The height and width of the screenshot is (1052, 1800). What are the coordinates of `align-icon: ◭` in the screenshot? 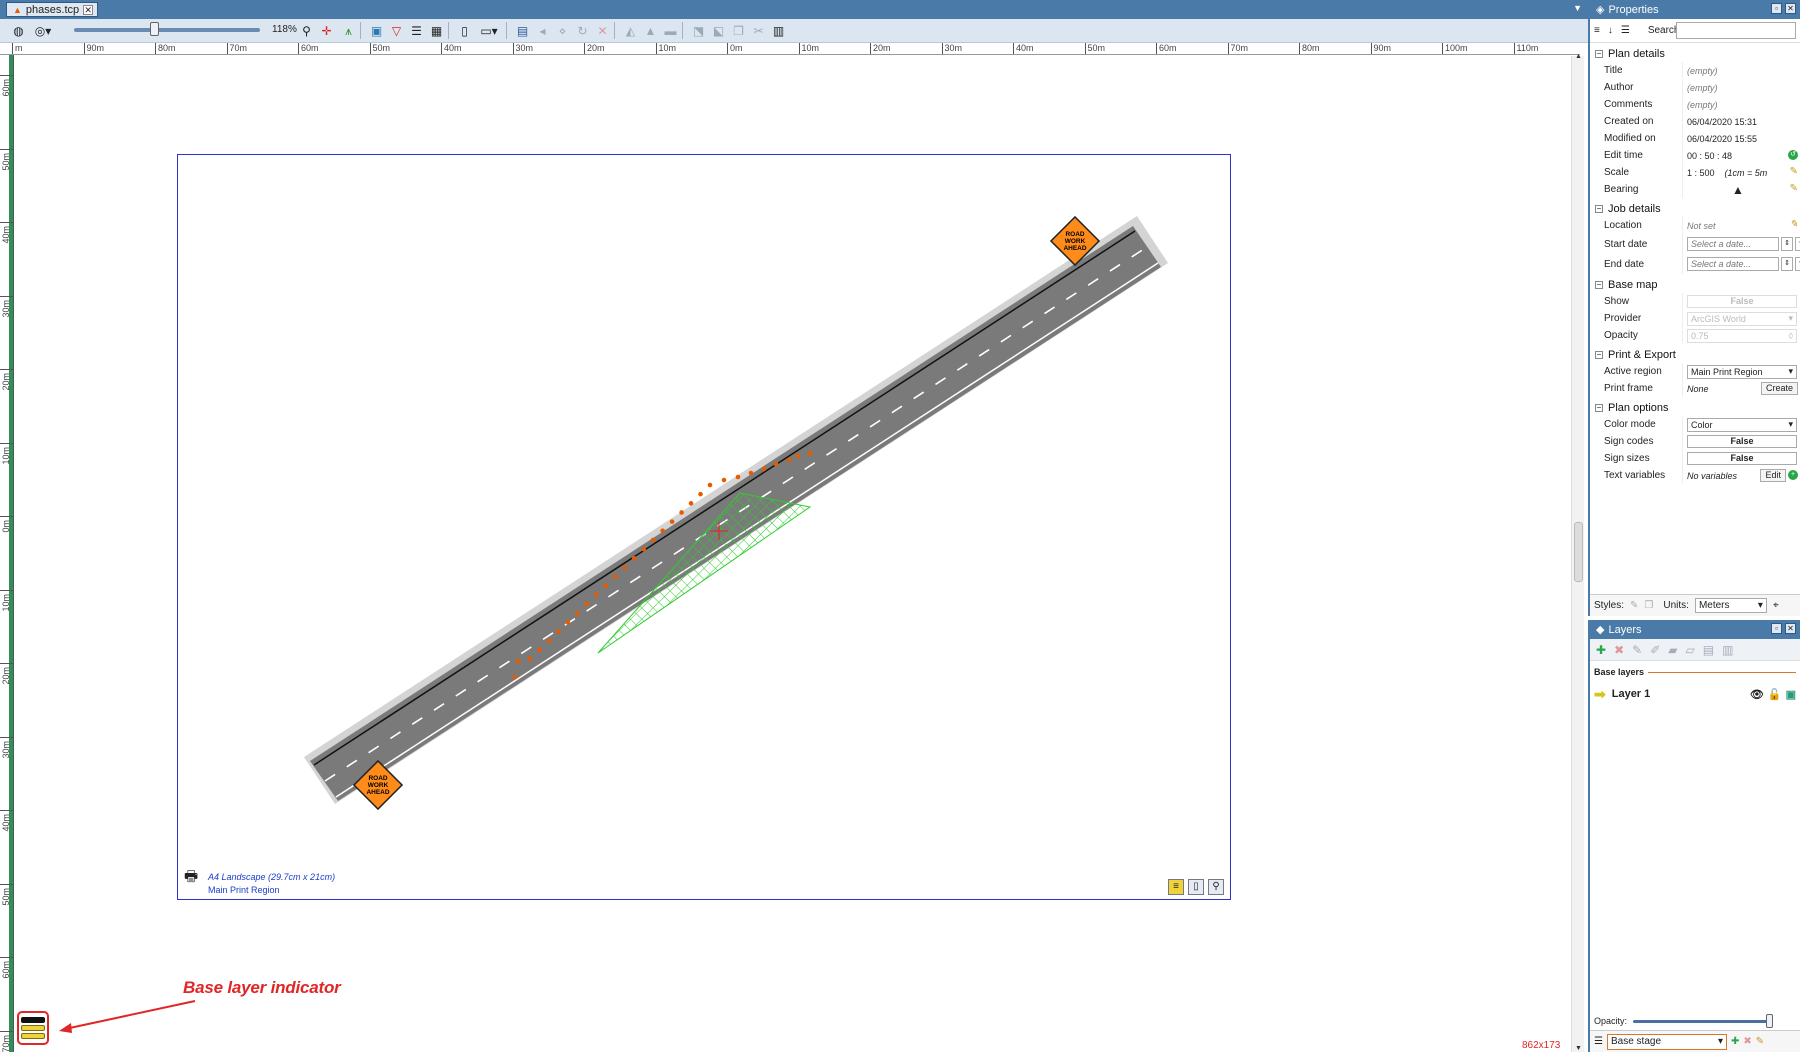 It's located at (630, 30).